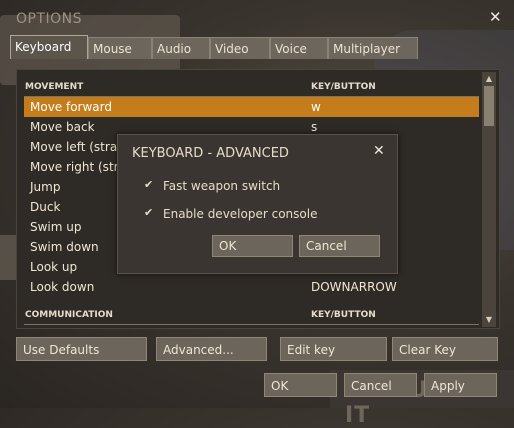  I want to click on checkbox-label: Enable developer console, so click(240, 214).